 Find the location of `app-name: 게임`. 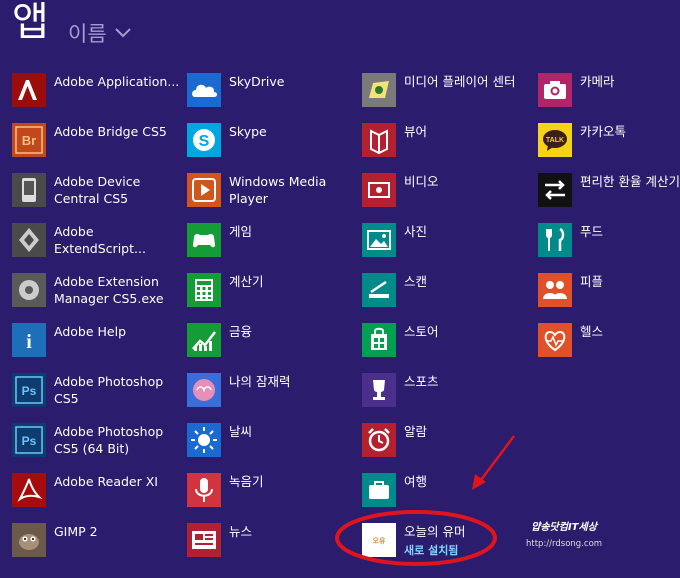

app-name: 게임 is located at coordinates (241, 231).